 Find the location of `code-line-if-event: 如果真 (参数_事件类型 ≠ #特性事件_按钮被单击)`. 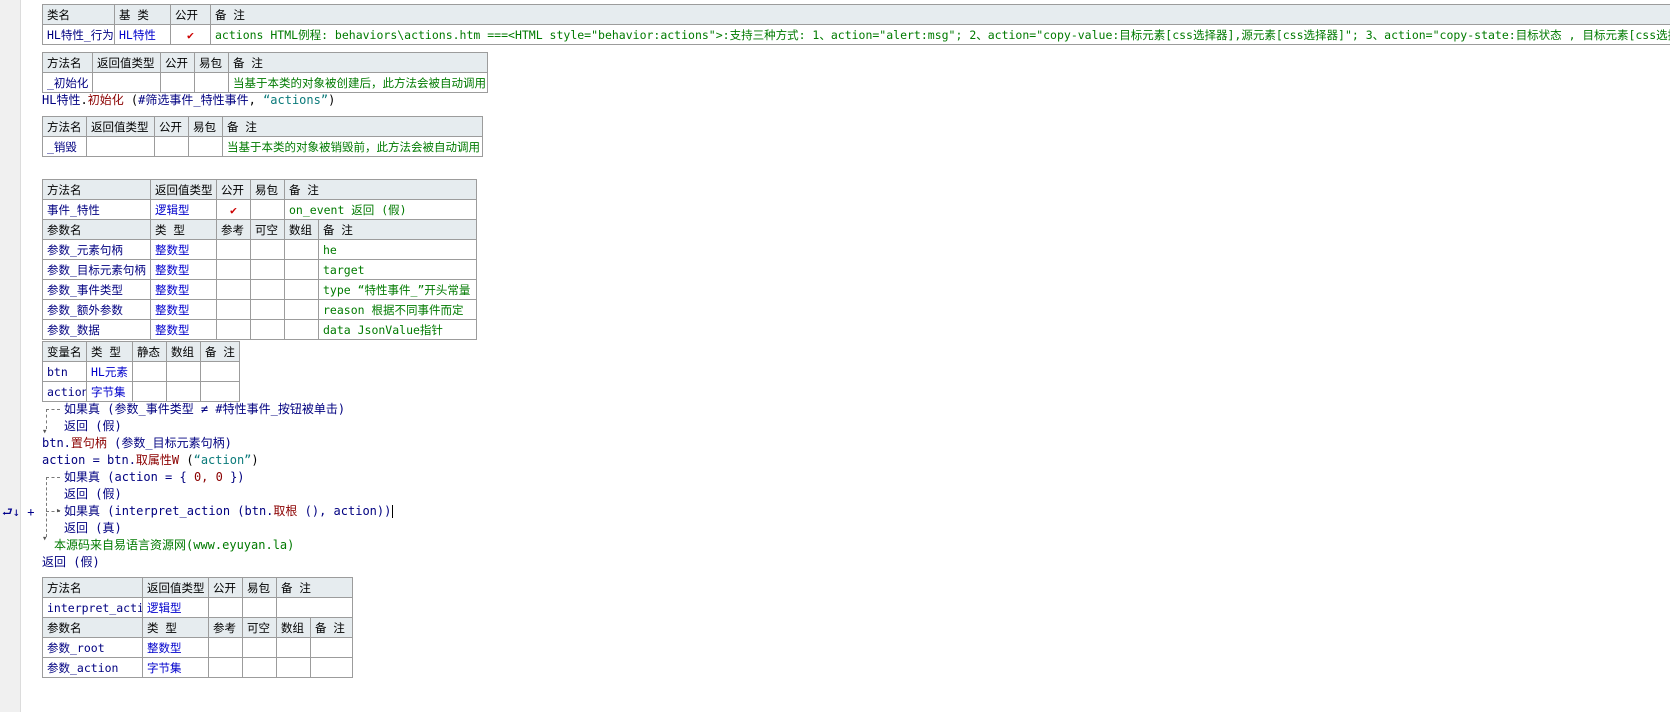

code-line-if-event: 如果真 (参数_事件类型 ≠ #特性事件_按钮被单击) is located at coordinates (204, 409).